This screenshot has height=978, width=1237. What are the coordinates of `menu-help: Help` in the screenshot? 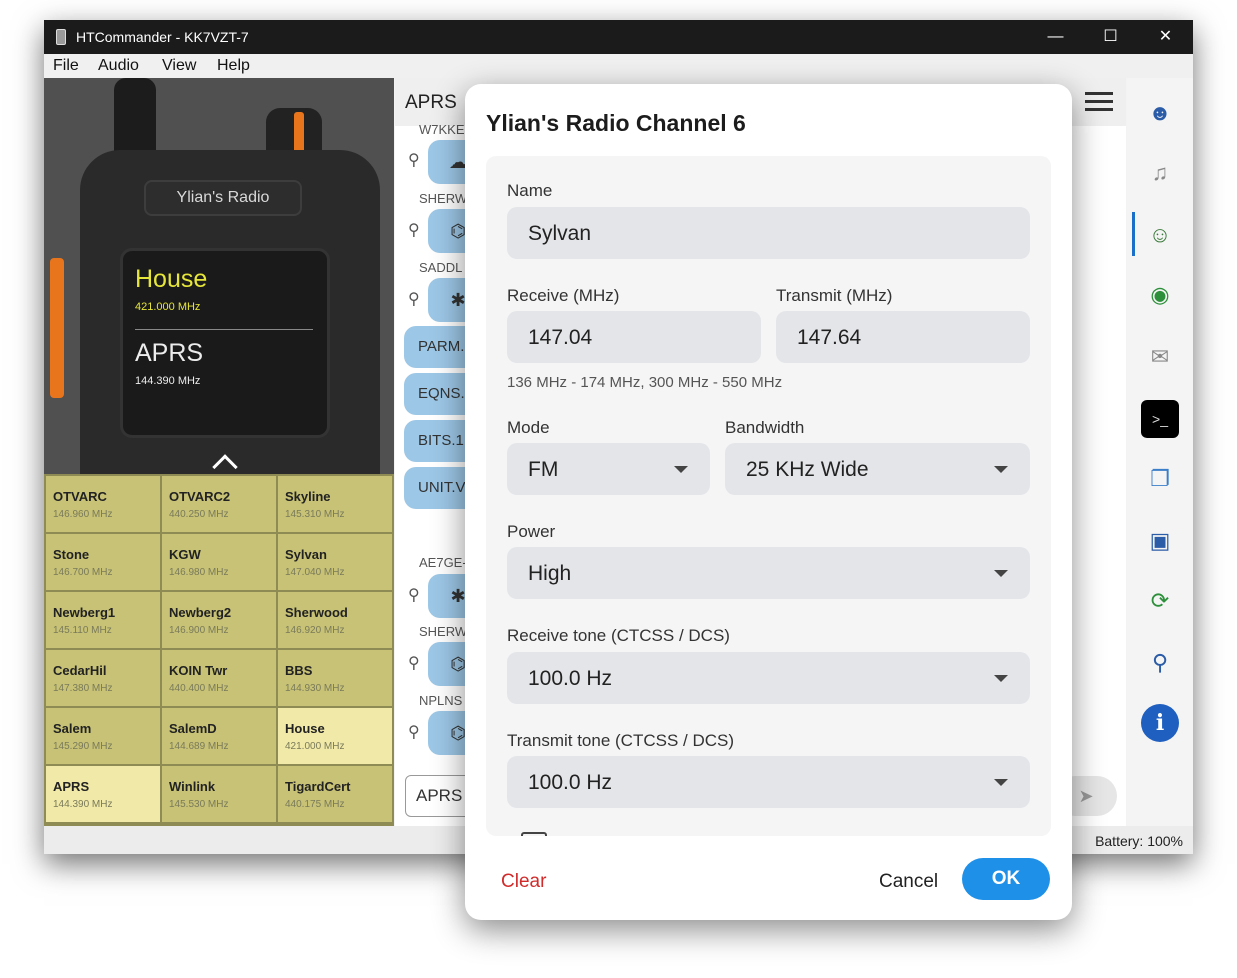 It's located at (233, 66).